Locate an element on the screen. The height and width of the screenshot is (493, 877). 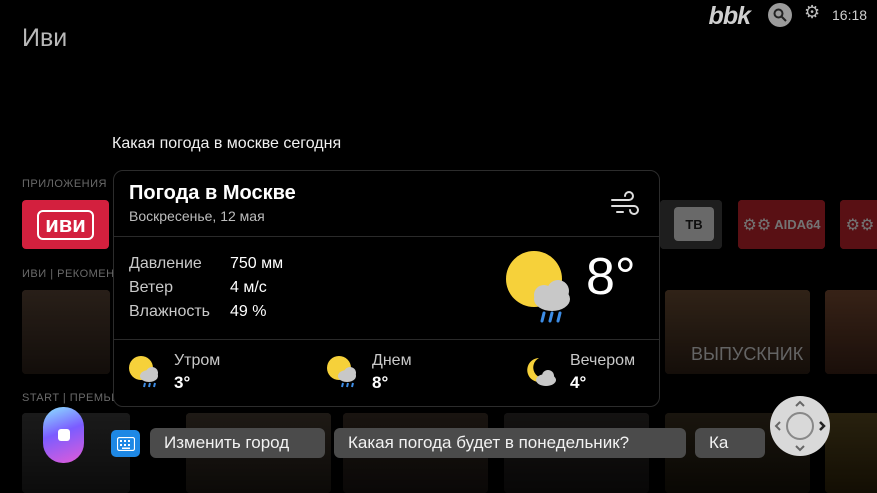
tv-logo: ТВ is located at coordinates (694, 224).